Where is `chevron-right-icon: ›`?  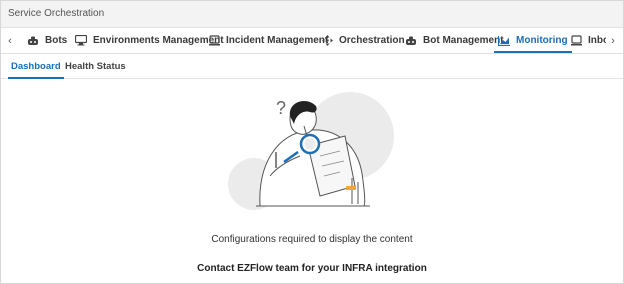 chevron-right-icon: › is located at coordinates (613, 40).